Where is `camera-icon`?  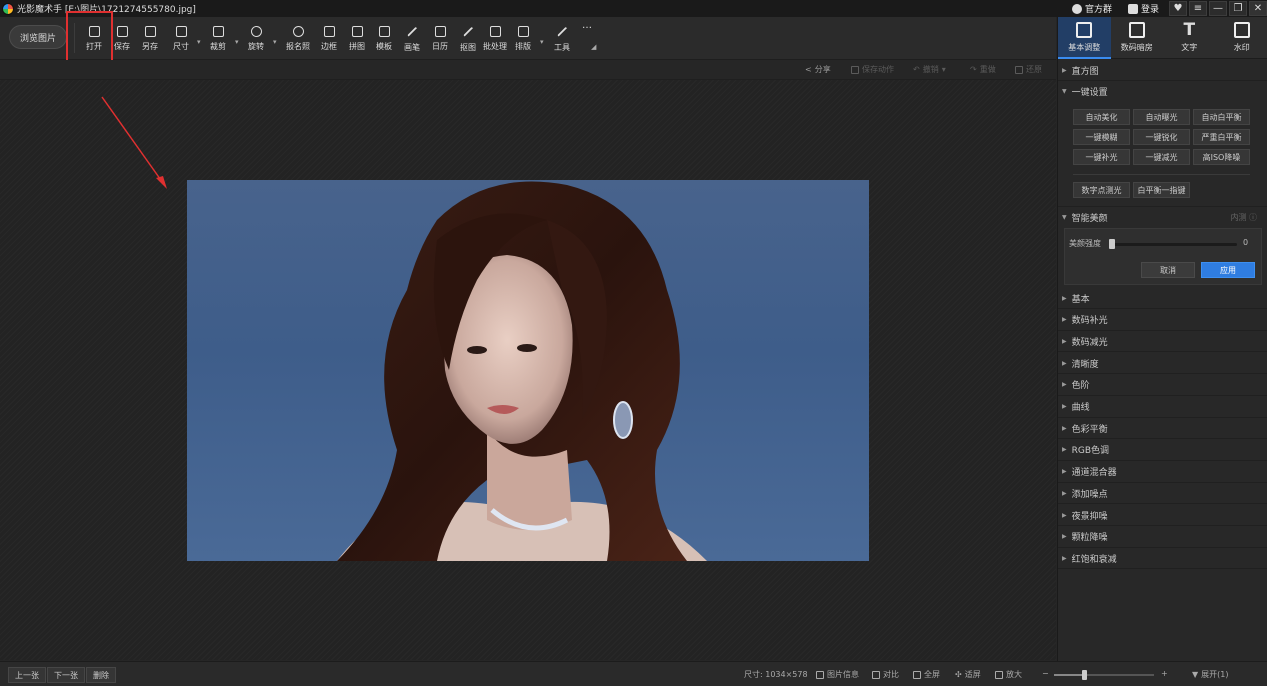 camera-icon is located at coordinates (1136, 30).